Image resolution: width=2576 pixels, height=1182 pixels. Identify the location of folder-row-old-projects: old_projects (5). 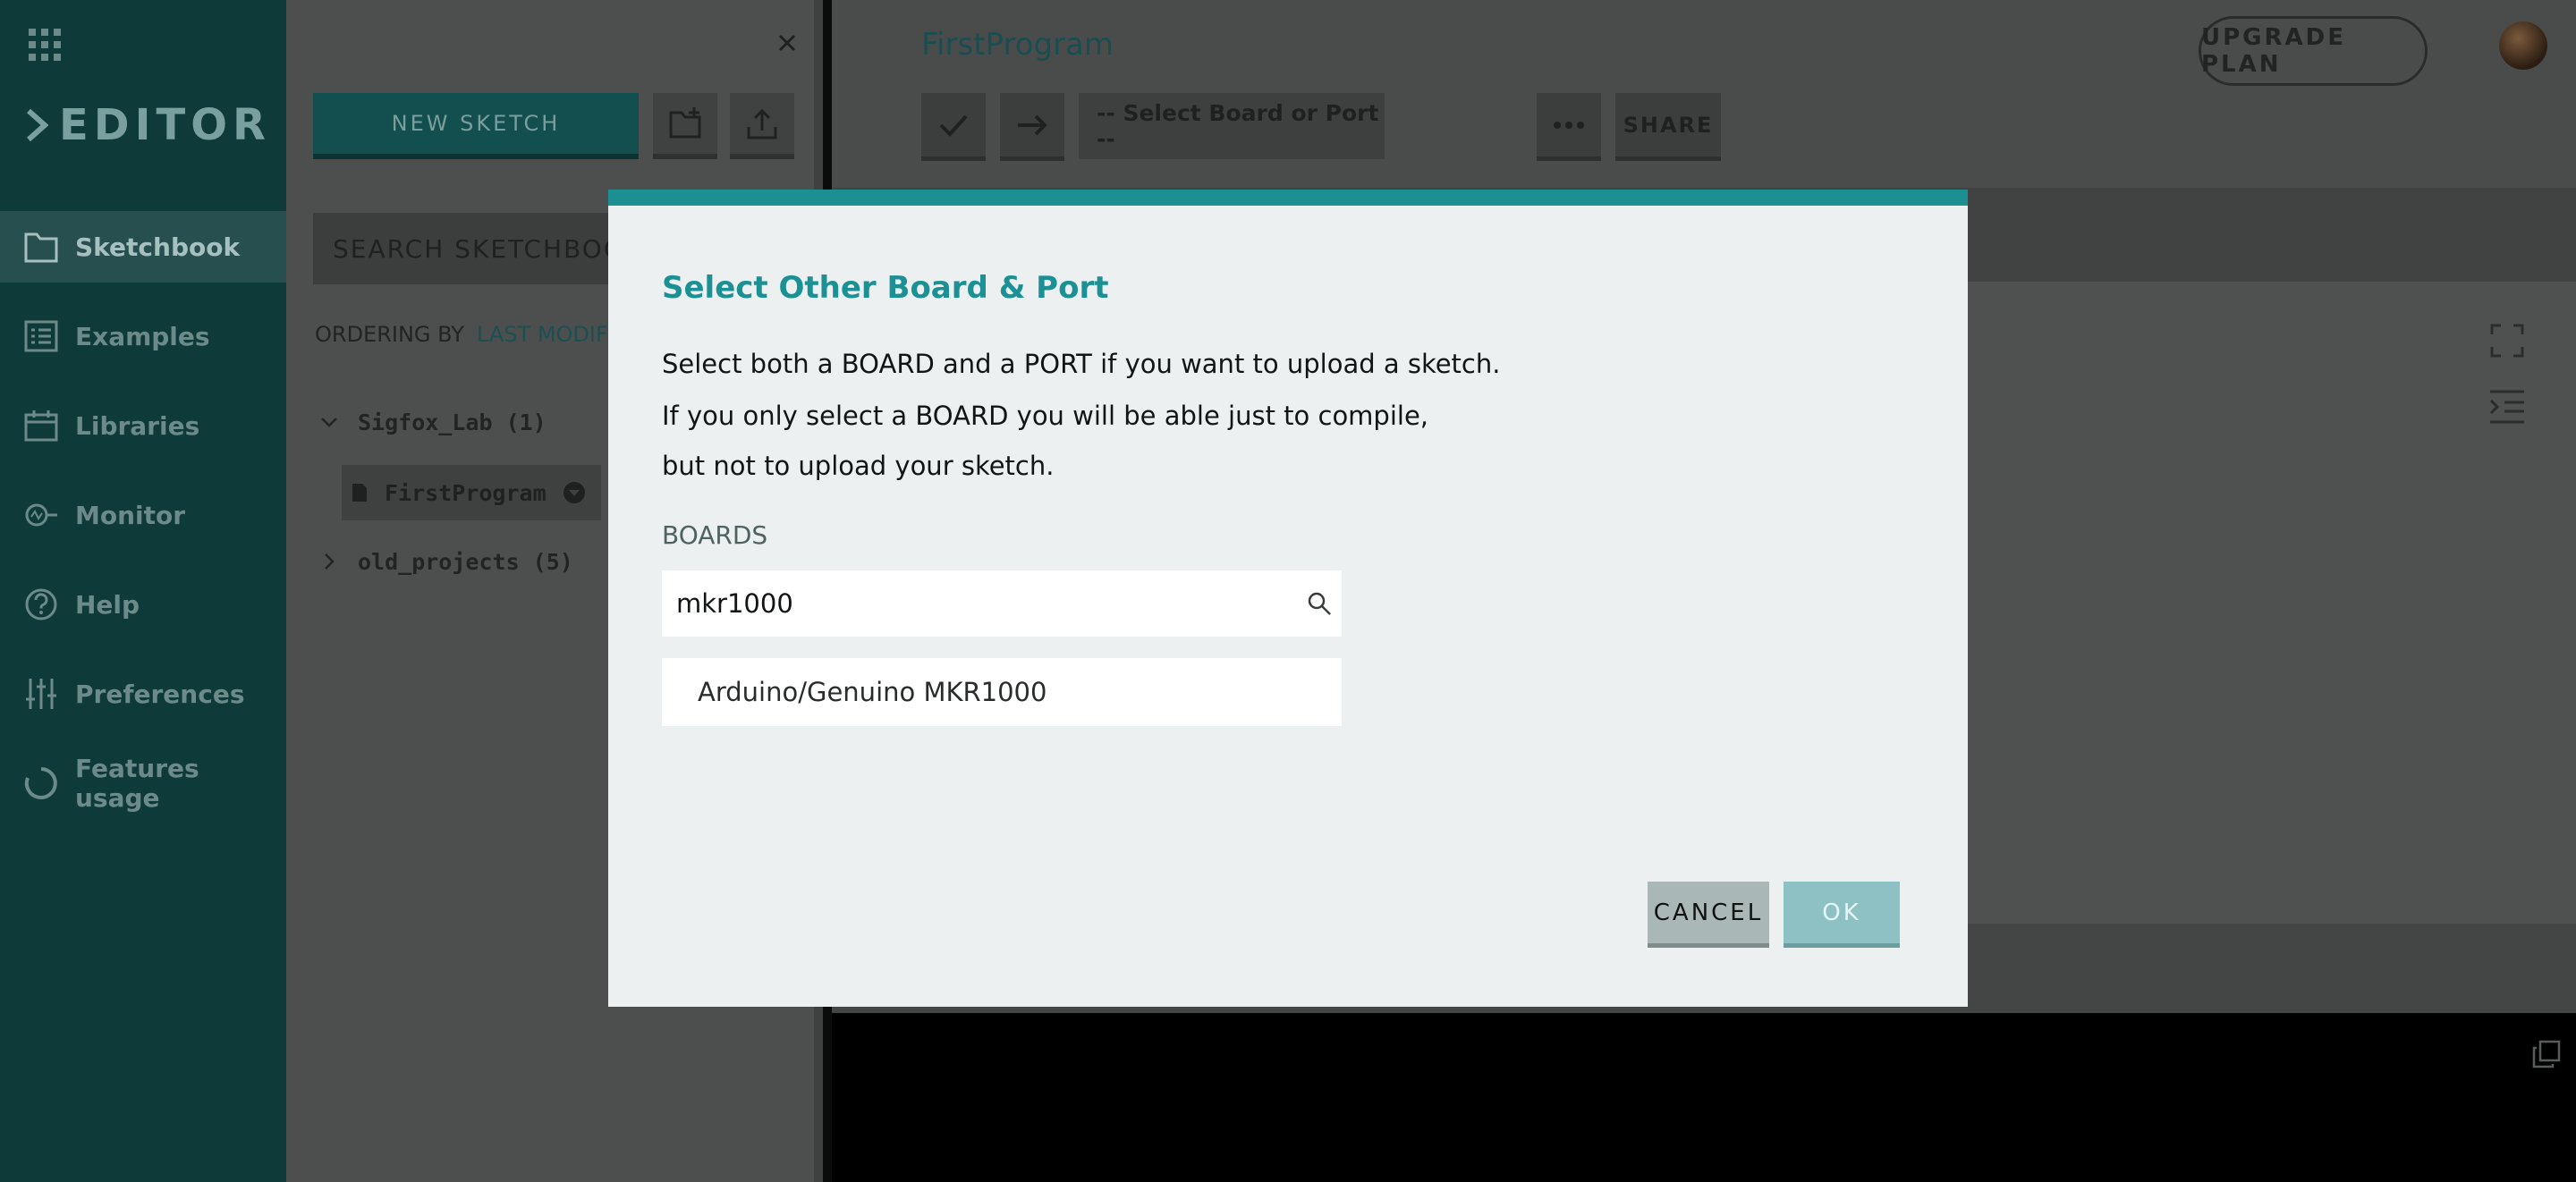
(445, 561).